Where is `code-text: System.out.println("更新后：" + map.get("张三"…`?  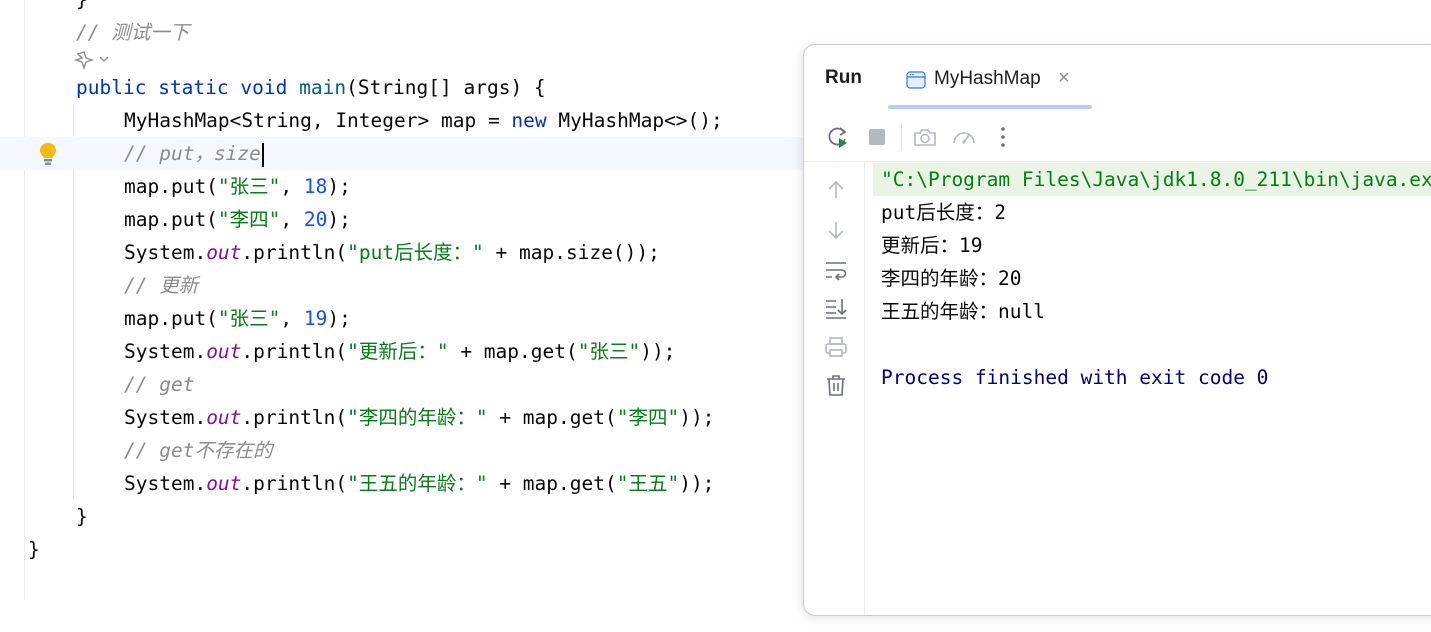 code-text: System.out.println("更新后：" + map.get("张三"… is located at coordinates (399, 351).